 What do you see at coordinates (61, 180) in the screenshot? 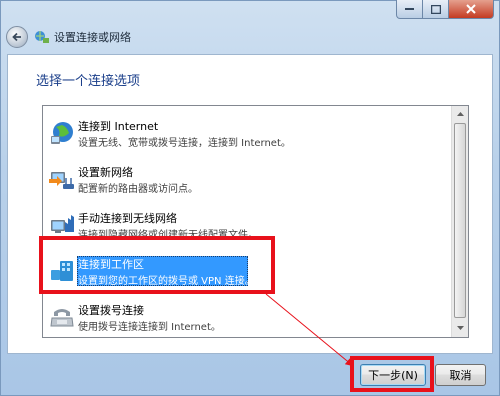
I see `router-setup-icon` at bounding box center [61, 180].